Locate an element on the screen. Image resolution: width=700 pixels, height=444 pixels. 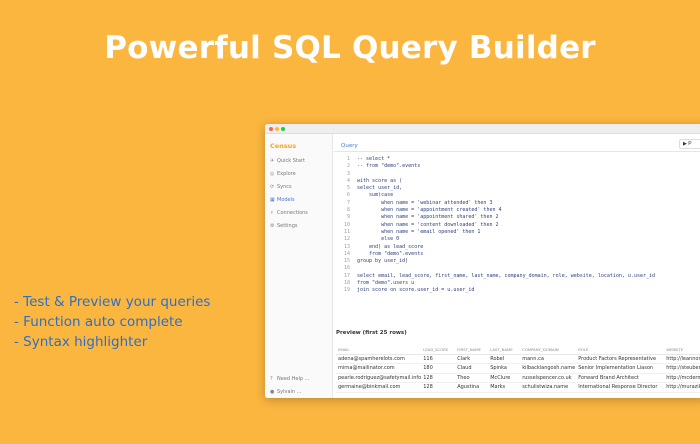
sidebar-item-label: Explore is located at coordinates (286, 173).